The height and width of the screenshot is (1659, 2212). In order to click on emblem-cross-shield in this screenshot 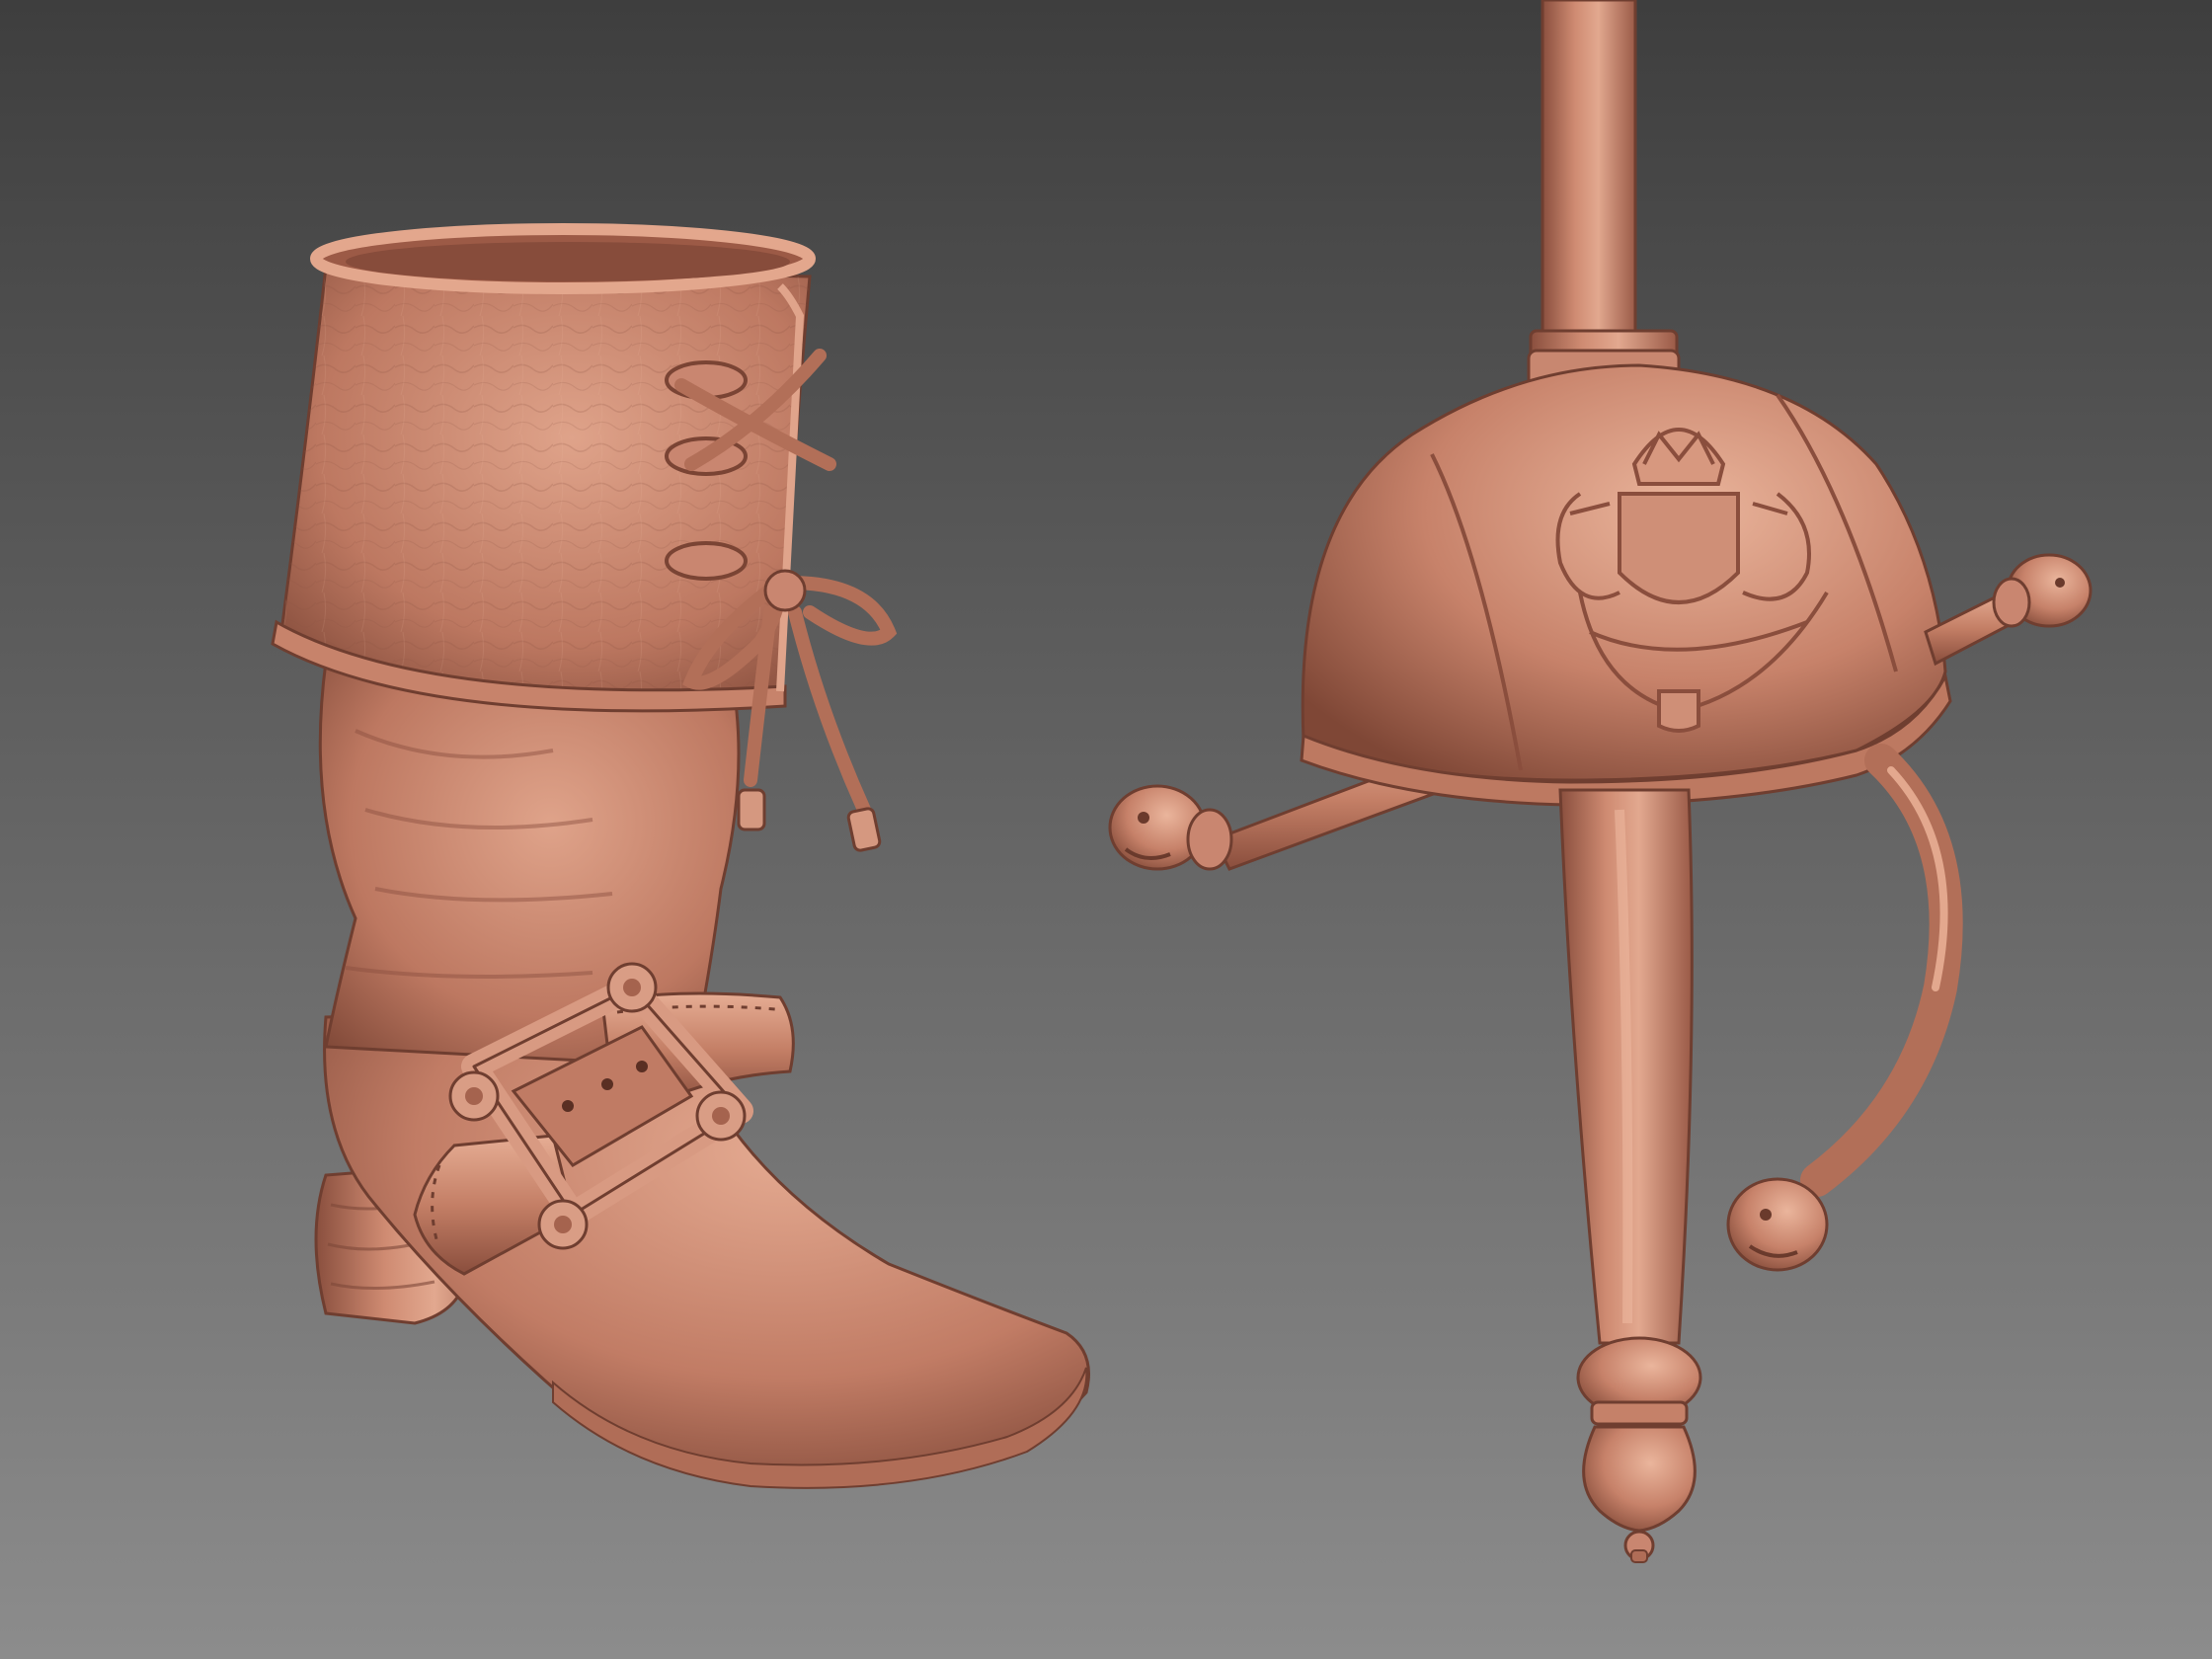, I will do `click(1678, 711)`.